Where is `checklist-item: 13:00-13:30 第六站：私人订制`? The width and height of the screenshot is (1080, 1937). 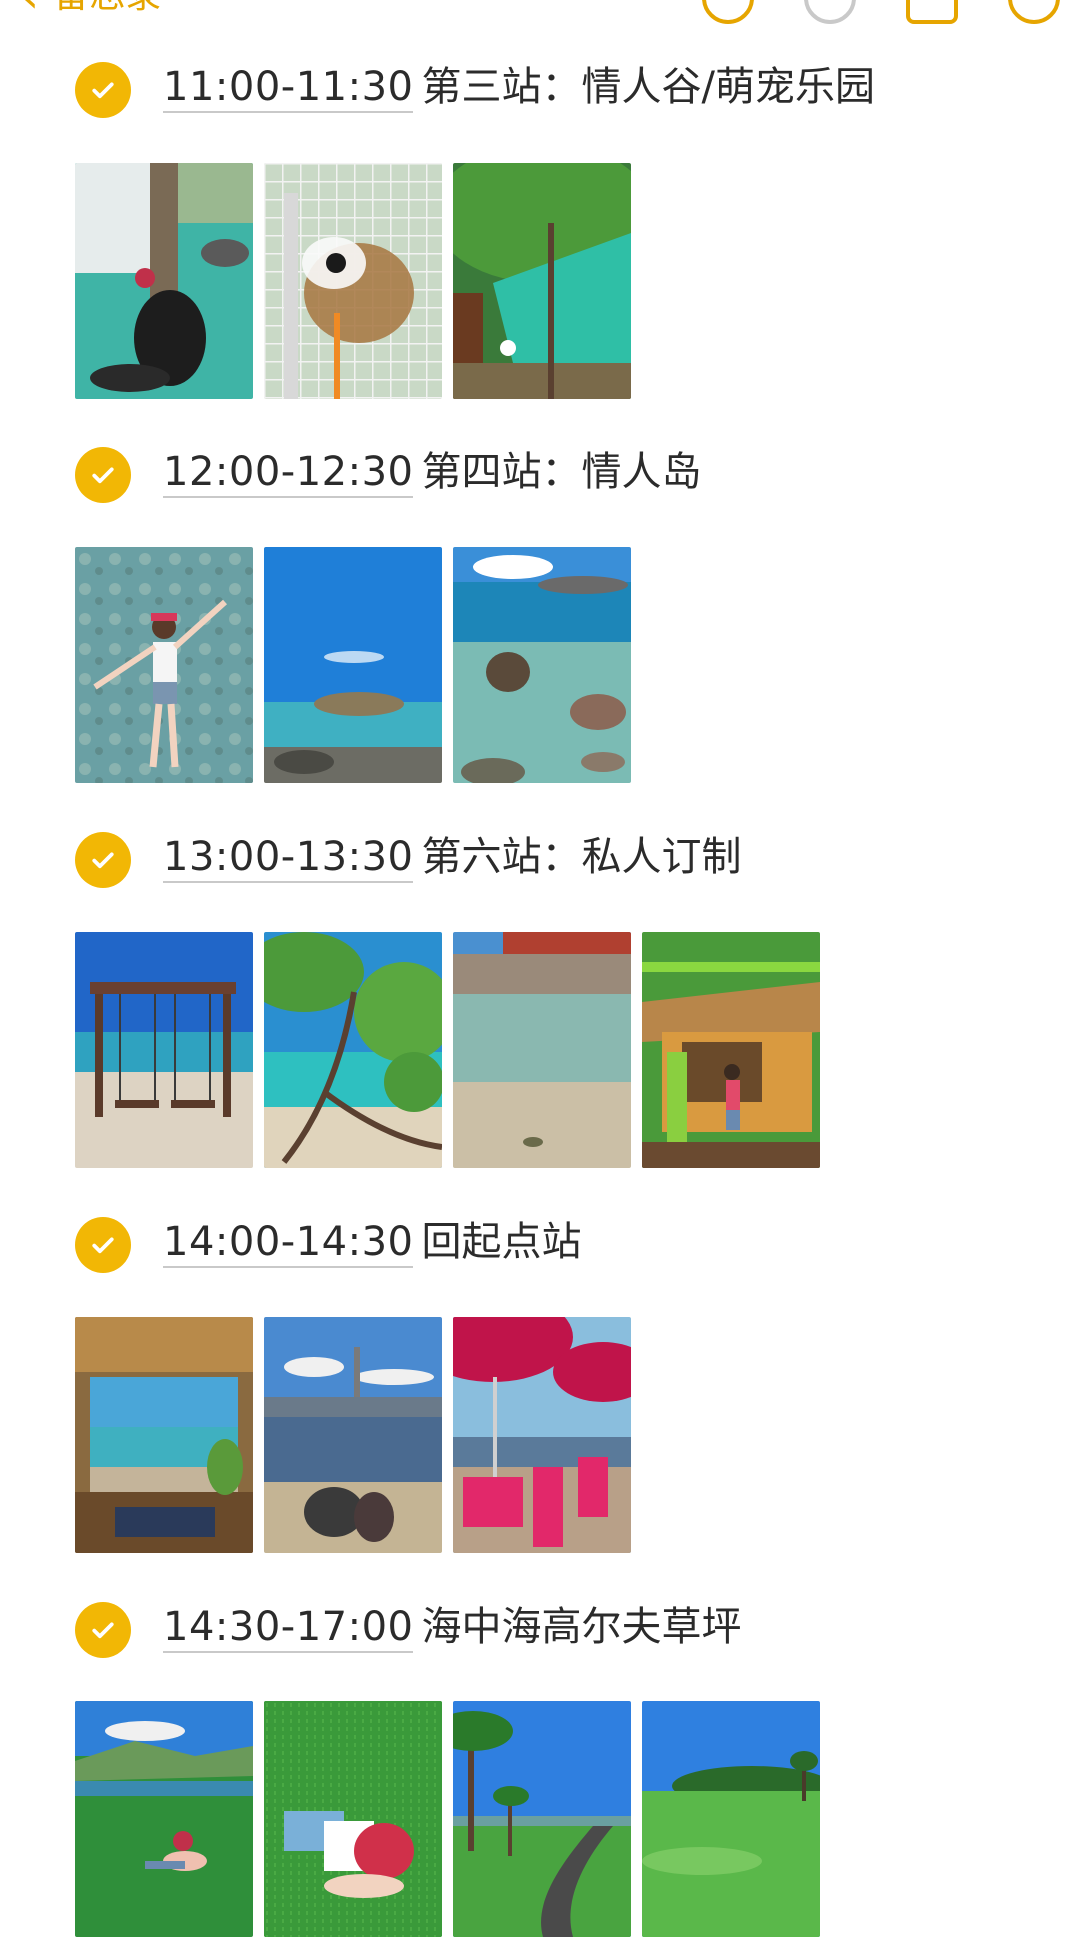
checklist-item: 13:00-13:30 第六站：私人订制 is located at coordinates (408, 860).